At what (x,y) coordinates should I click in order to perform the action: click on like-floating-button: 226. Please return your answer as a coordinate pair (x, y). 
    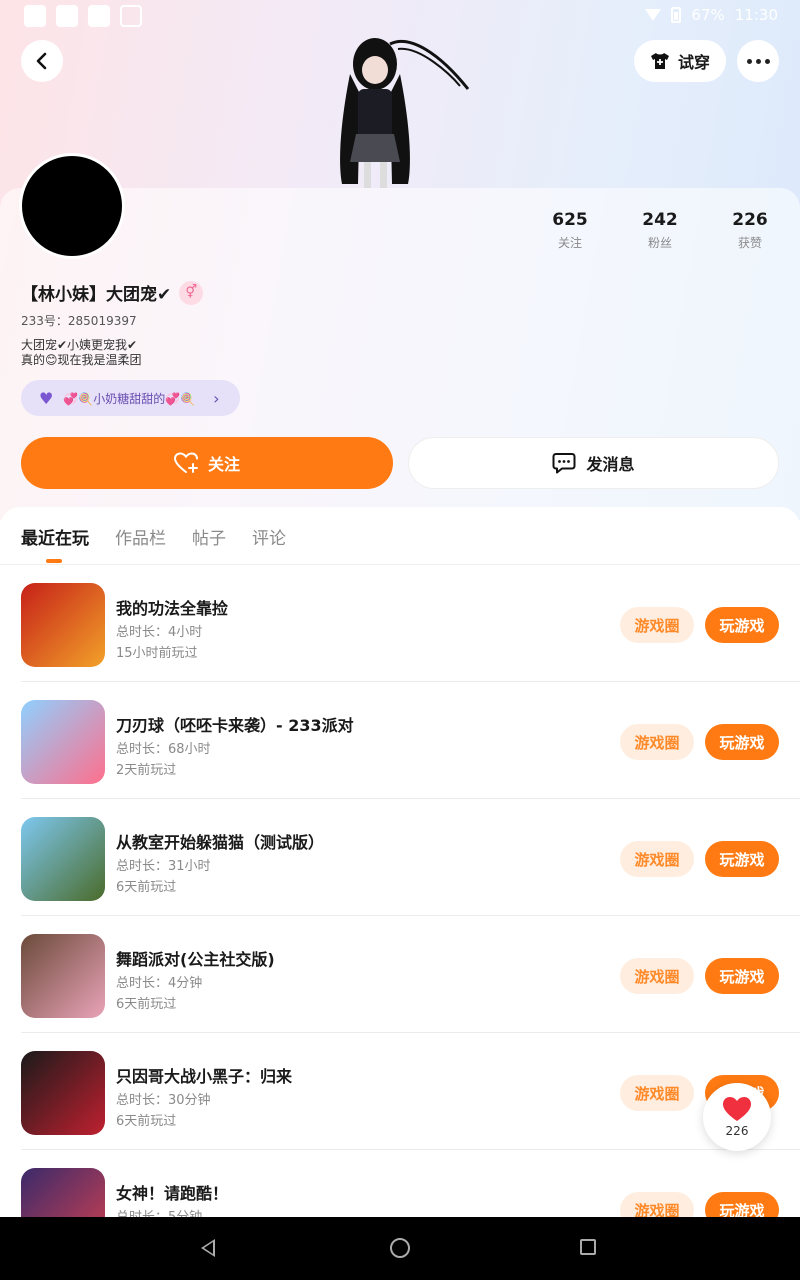
    Looking at the image, I should click on (737, 1117).